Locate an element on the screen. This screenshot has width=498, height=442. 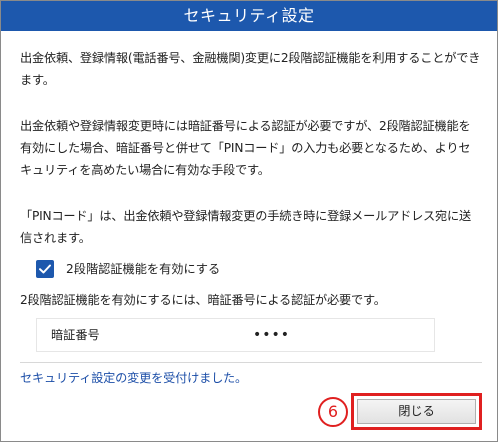
requirement-text: 2段階認証機能を有効にするには、暗証番号による認証が必要です。 is located at coordinates (203, 300).